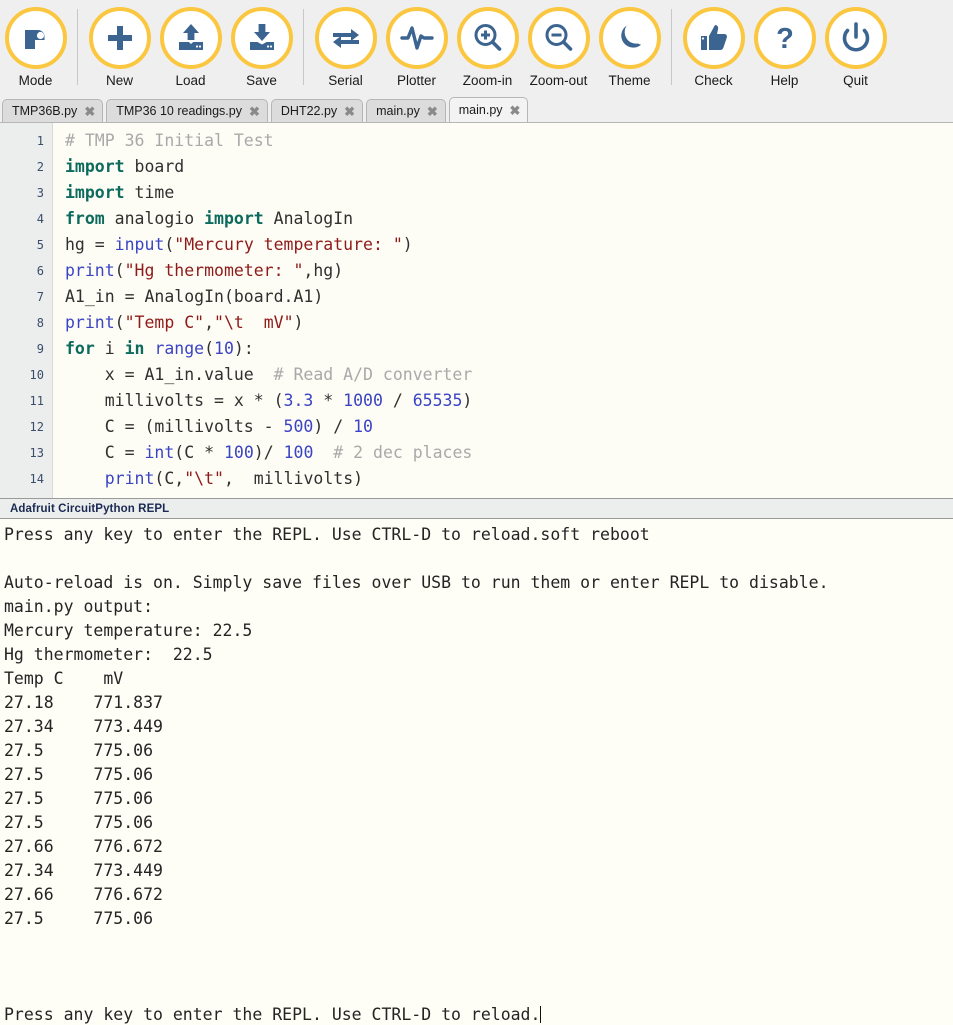 The height and width of the screenshot is (1025, 953). I want to click on toolbar-group-help: Check ? Help Quit, so click(784, 48).